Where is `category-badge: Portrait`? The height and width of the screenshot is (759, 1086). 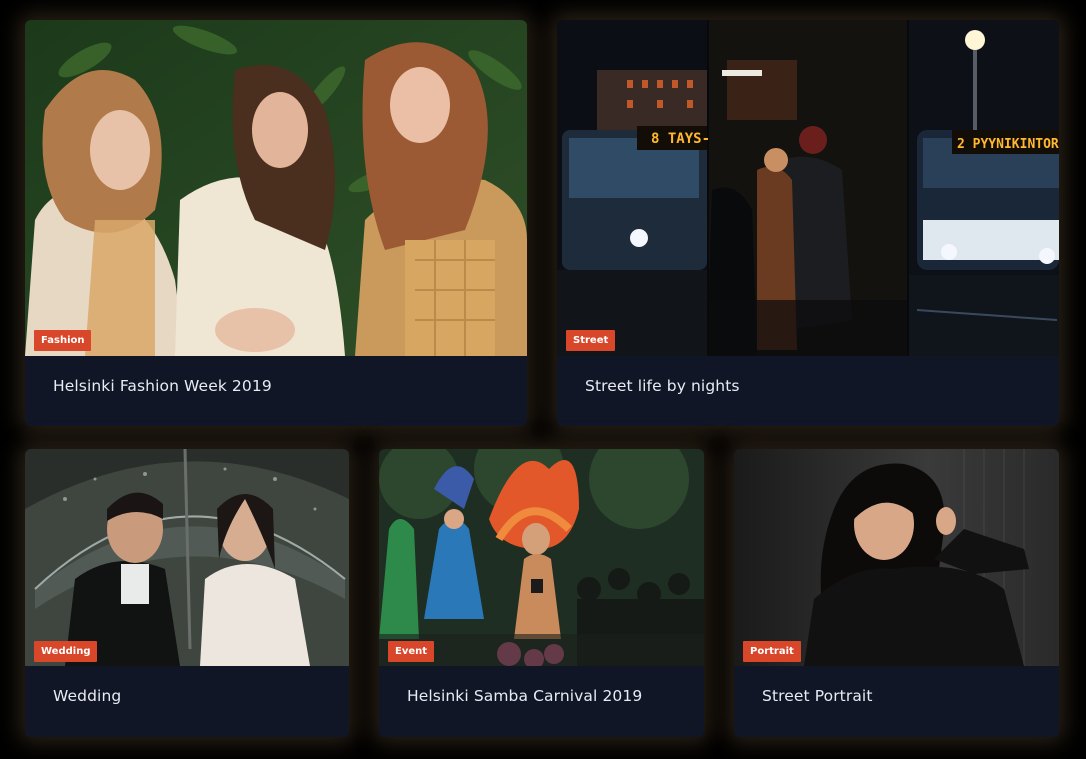 category-badge: Portrait is located at coordinates (772, 651).